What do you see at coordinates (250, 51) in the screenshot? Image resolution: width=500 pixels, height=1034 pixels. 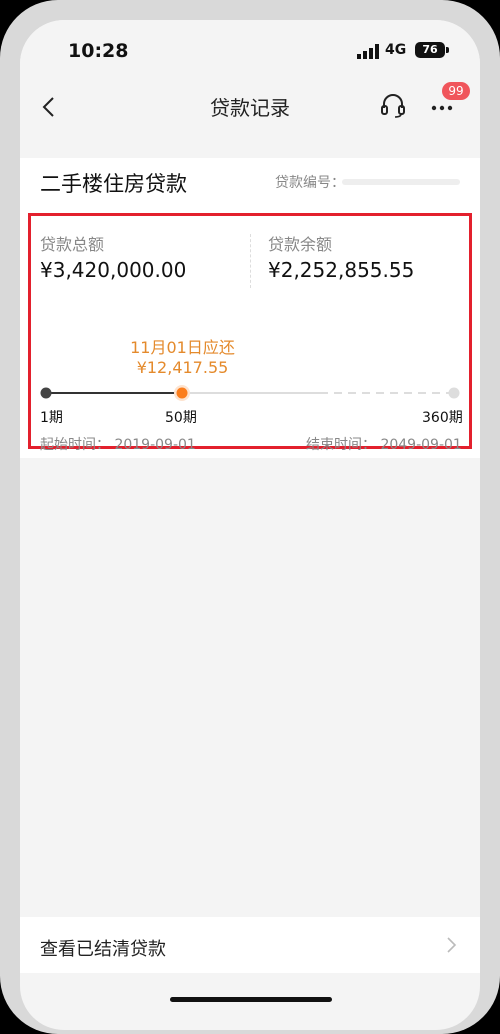 I see `status-bar: 10:28 4G 76` at bounding box center [250, 51].